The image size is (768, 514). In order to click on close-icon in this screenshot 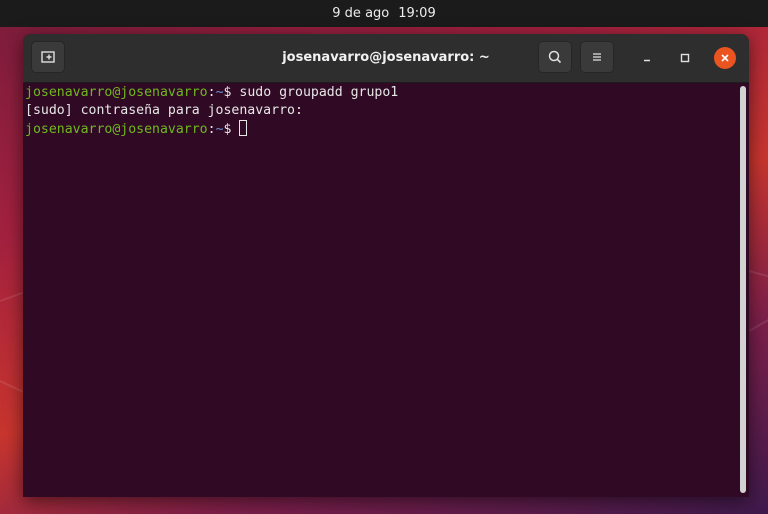, I will do `click(725, 58)`.